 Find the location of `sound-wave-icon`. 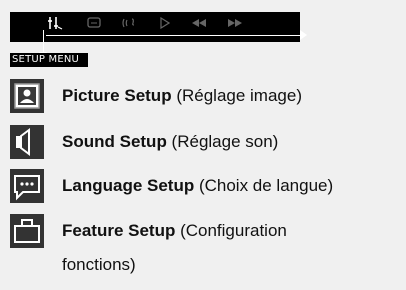

sound-wave-icon is located at coordinates (128, 23).